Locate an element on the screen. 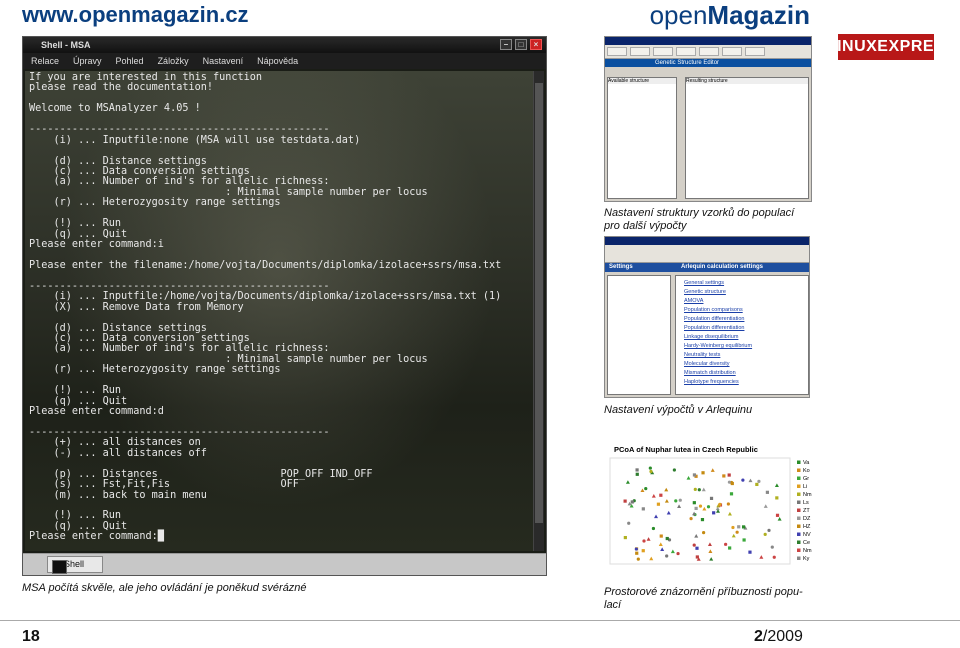 This screenshot has width=960, height=648. settings-link: Mismatch distribution is located at coordinates (742, 373).